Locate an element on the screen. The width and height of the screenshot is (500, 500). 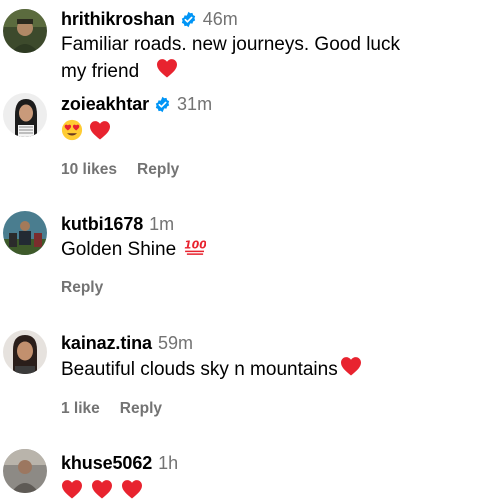
comment-timestamp: 1h is located at coordinates (168, 462).